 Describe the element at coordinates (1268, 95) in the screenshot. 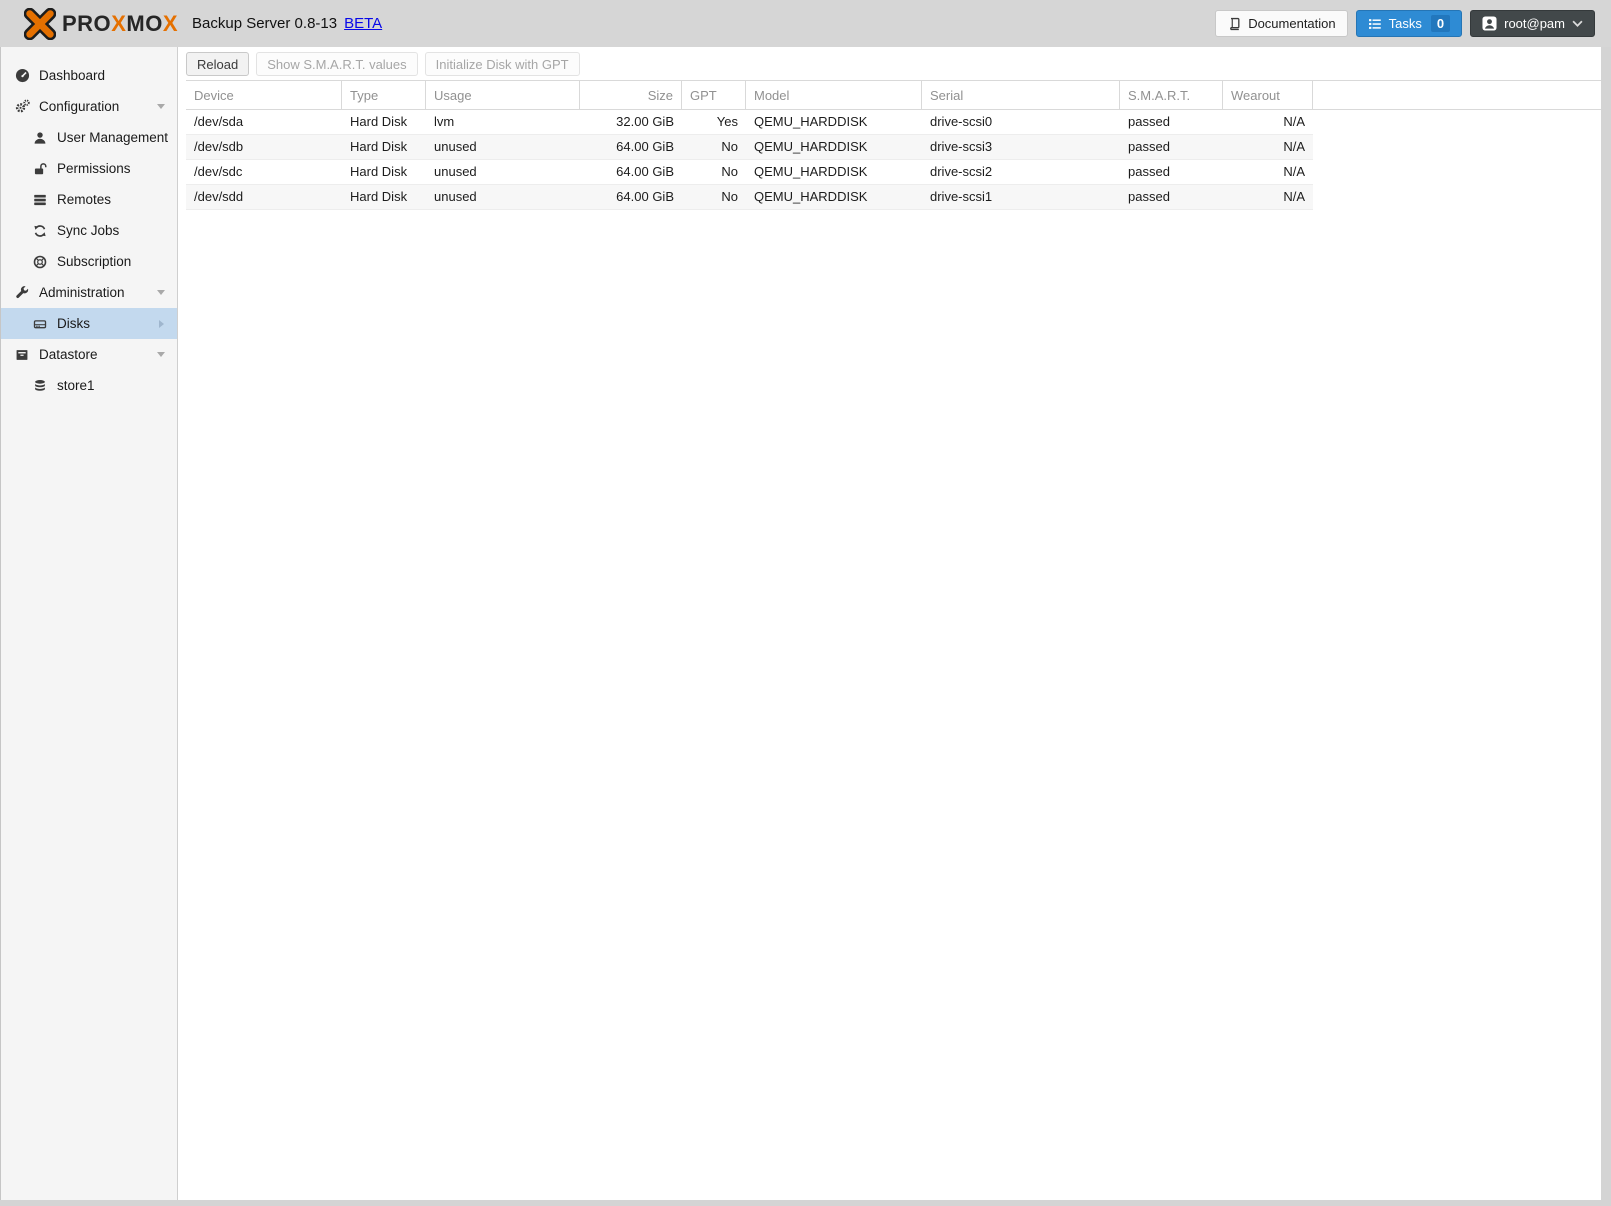

I see `column-header-wearout: Wearout` at that location.